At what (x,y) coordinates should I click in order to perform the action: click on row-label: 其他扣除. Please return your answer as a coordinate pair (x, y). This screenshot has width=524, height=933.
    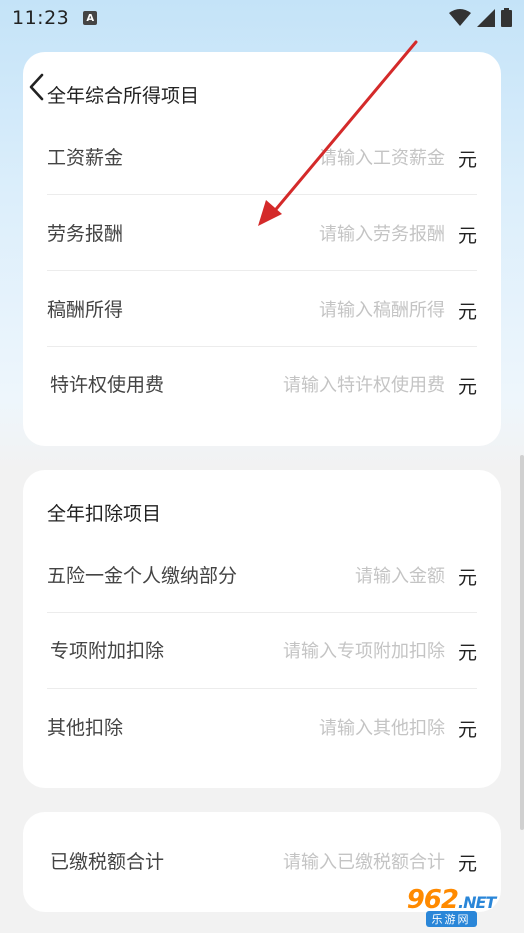
    Looking at the image, I should click on (85, 728).